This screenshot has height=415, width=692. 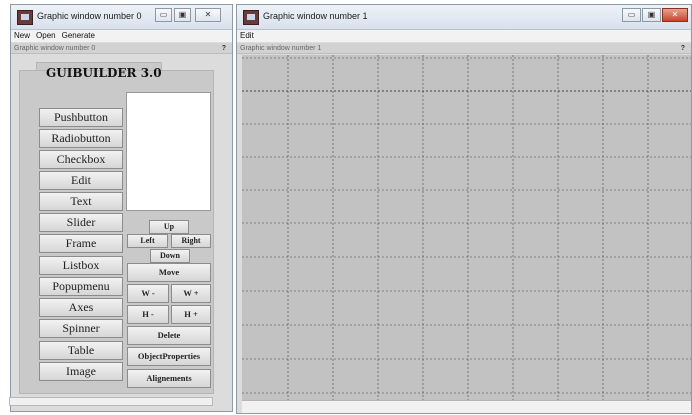 What do you see at coordinates (191, 293) in the screenshot?
I see `width-increase-button: W +` at bounding box center [191, 293].